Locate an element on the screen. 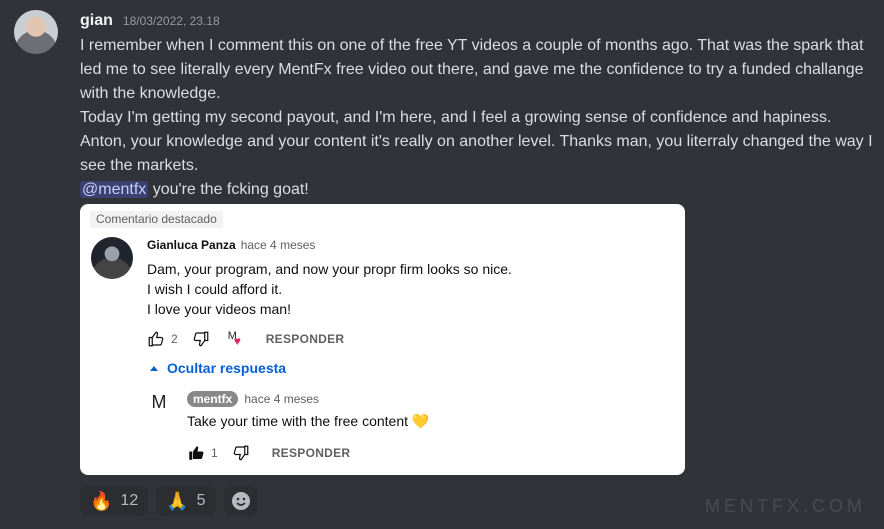 This screenshot has width=884, height=529. message-text: you're the fcking goat! is located at coordinates (228, 189).